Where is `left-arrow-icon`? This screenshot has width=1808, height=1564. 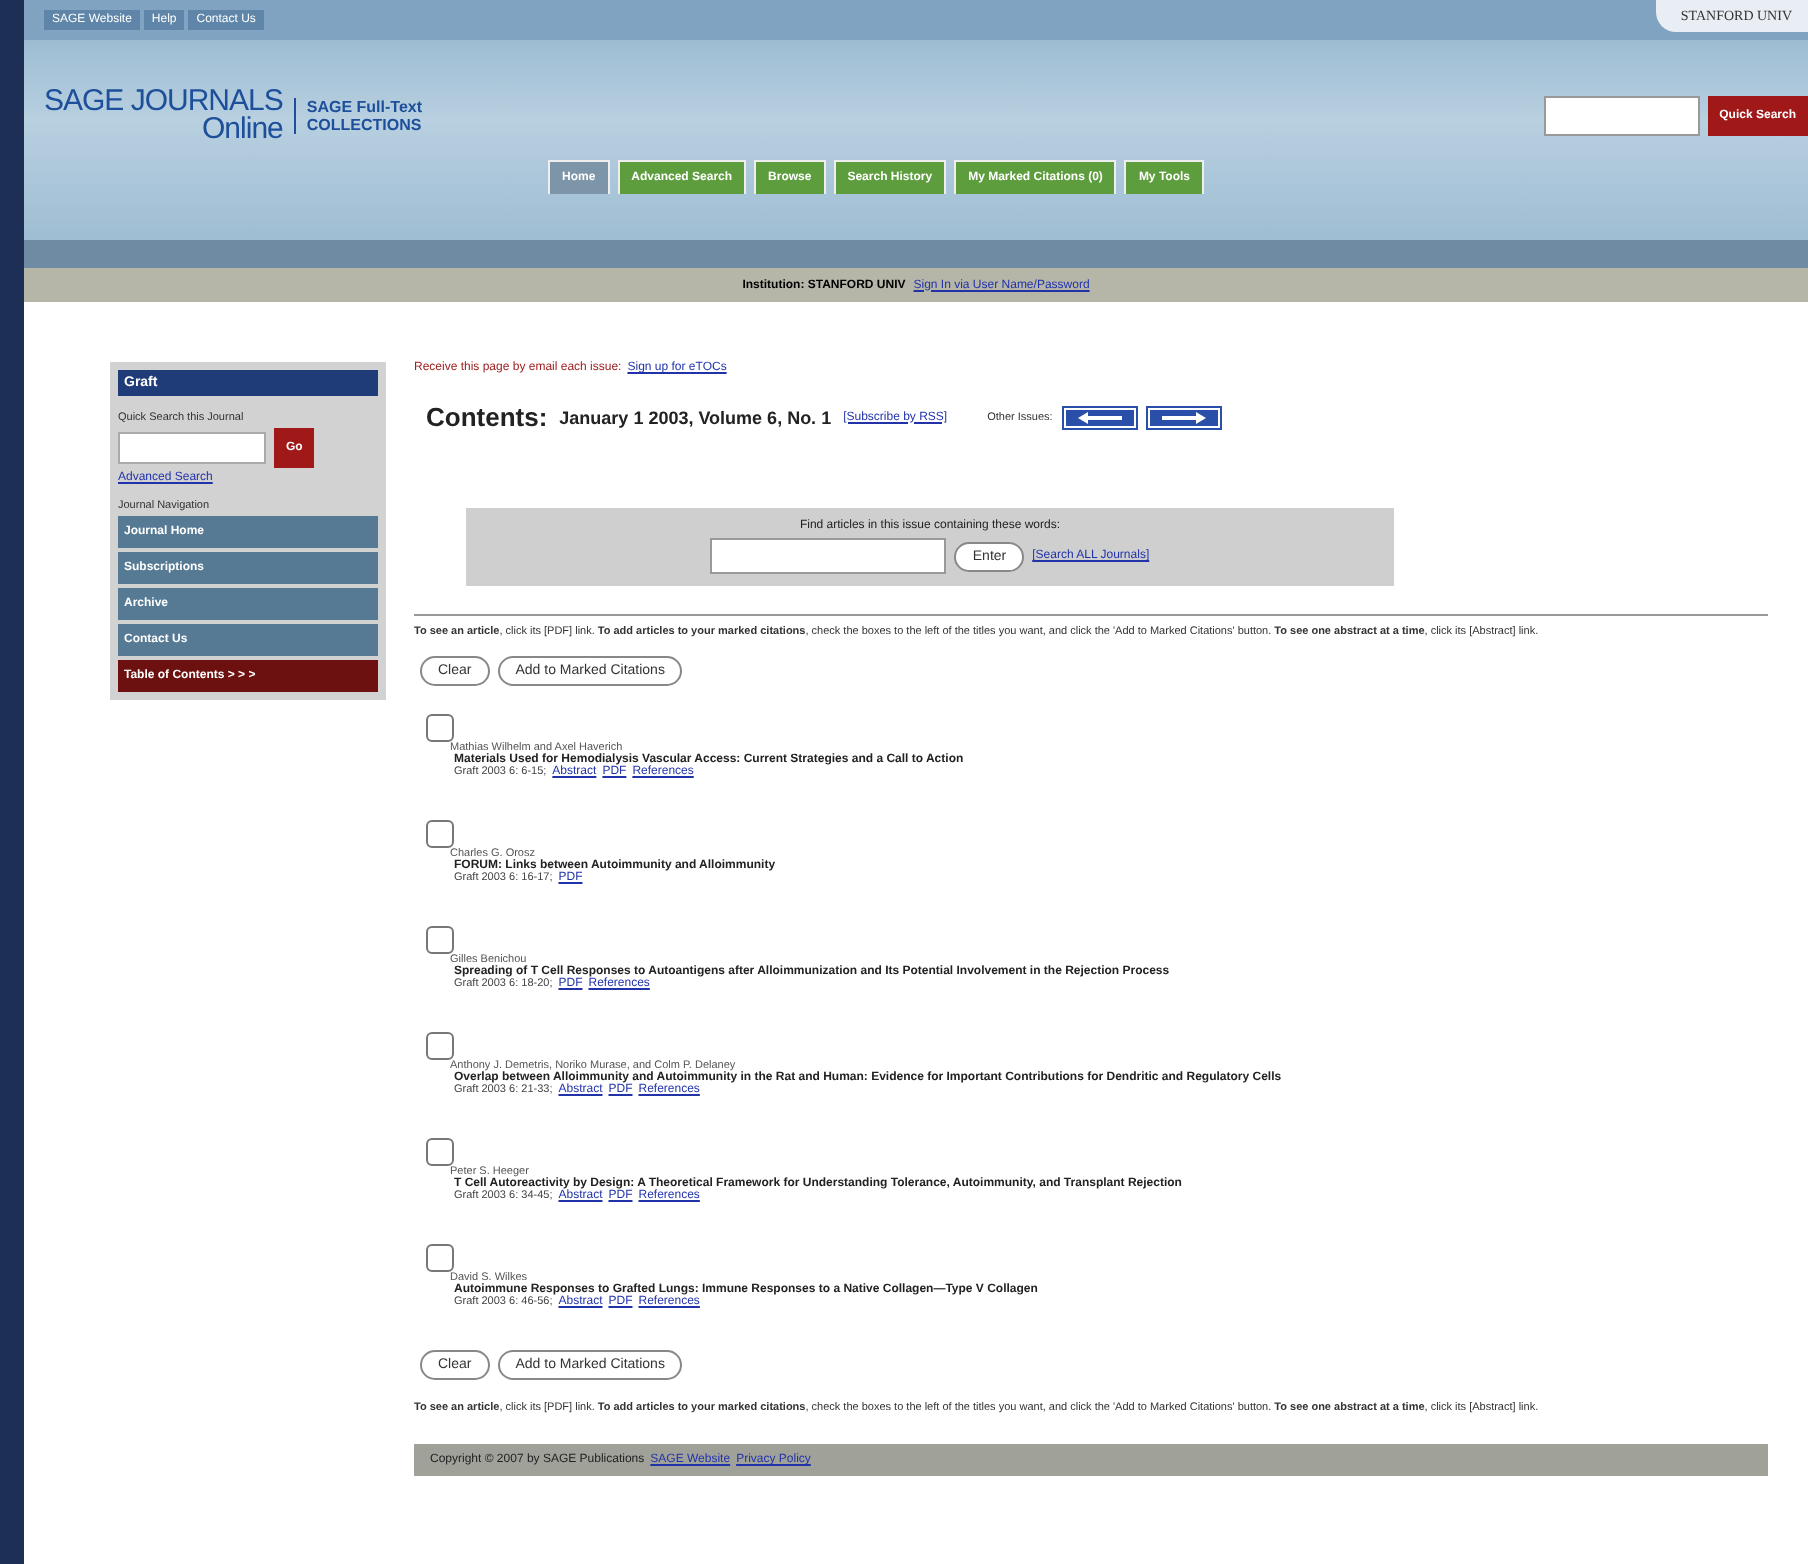
left-arrow-icon is located at coordinates (1100, 417).